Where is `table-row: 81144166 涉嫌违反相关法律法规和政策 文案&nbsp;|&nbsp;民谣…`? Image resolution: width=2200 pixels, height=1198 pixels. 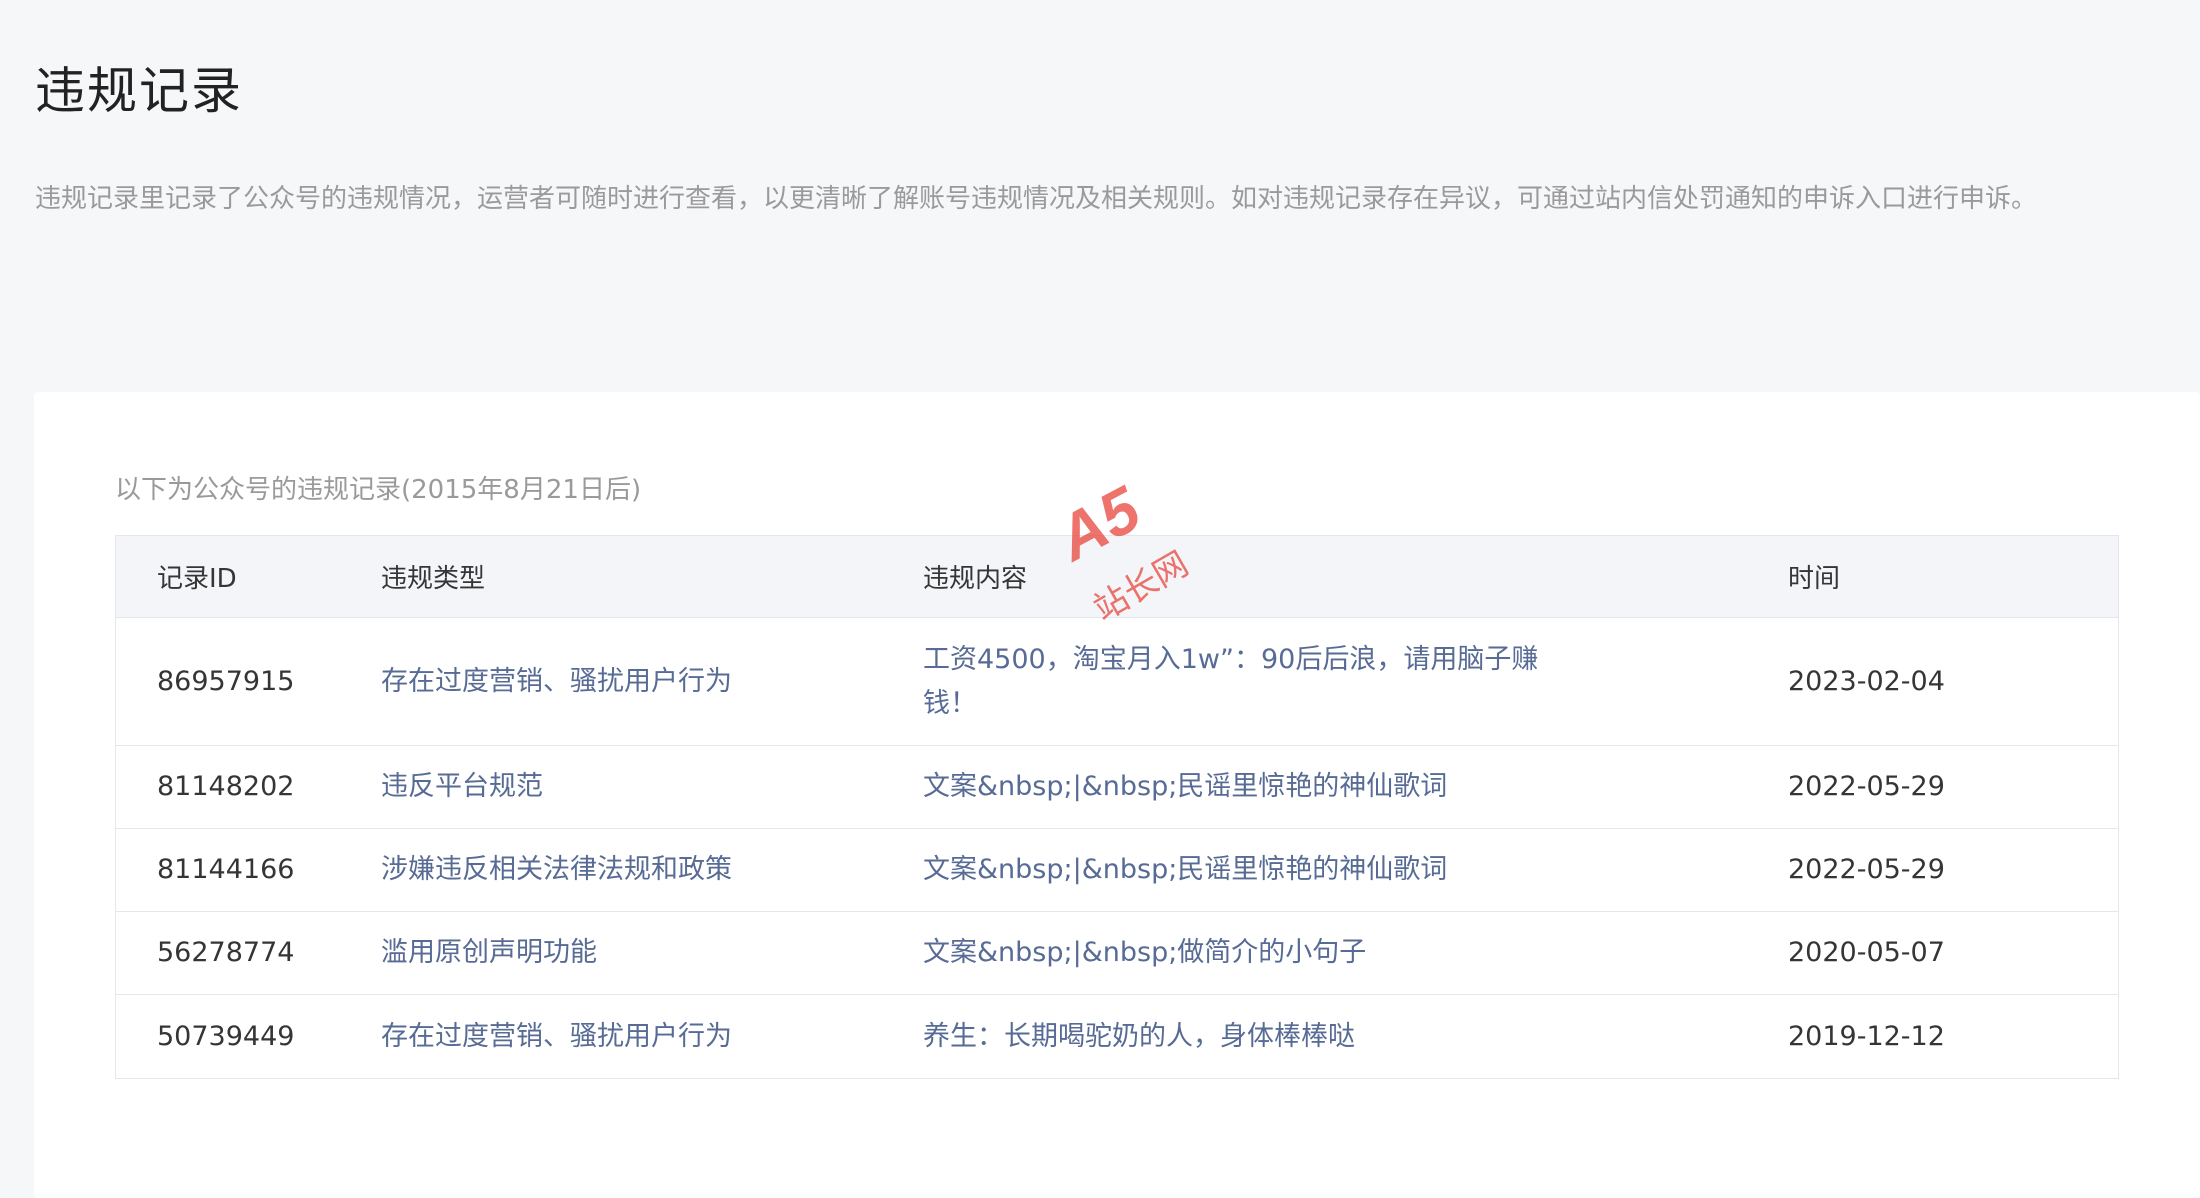
table-row: 81144166 涉嫌违反相关法律法规和政策 文案&nbsp;|&nbsp;民谣… is located at coordinates (1117, 870).